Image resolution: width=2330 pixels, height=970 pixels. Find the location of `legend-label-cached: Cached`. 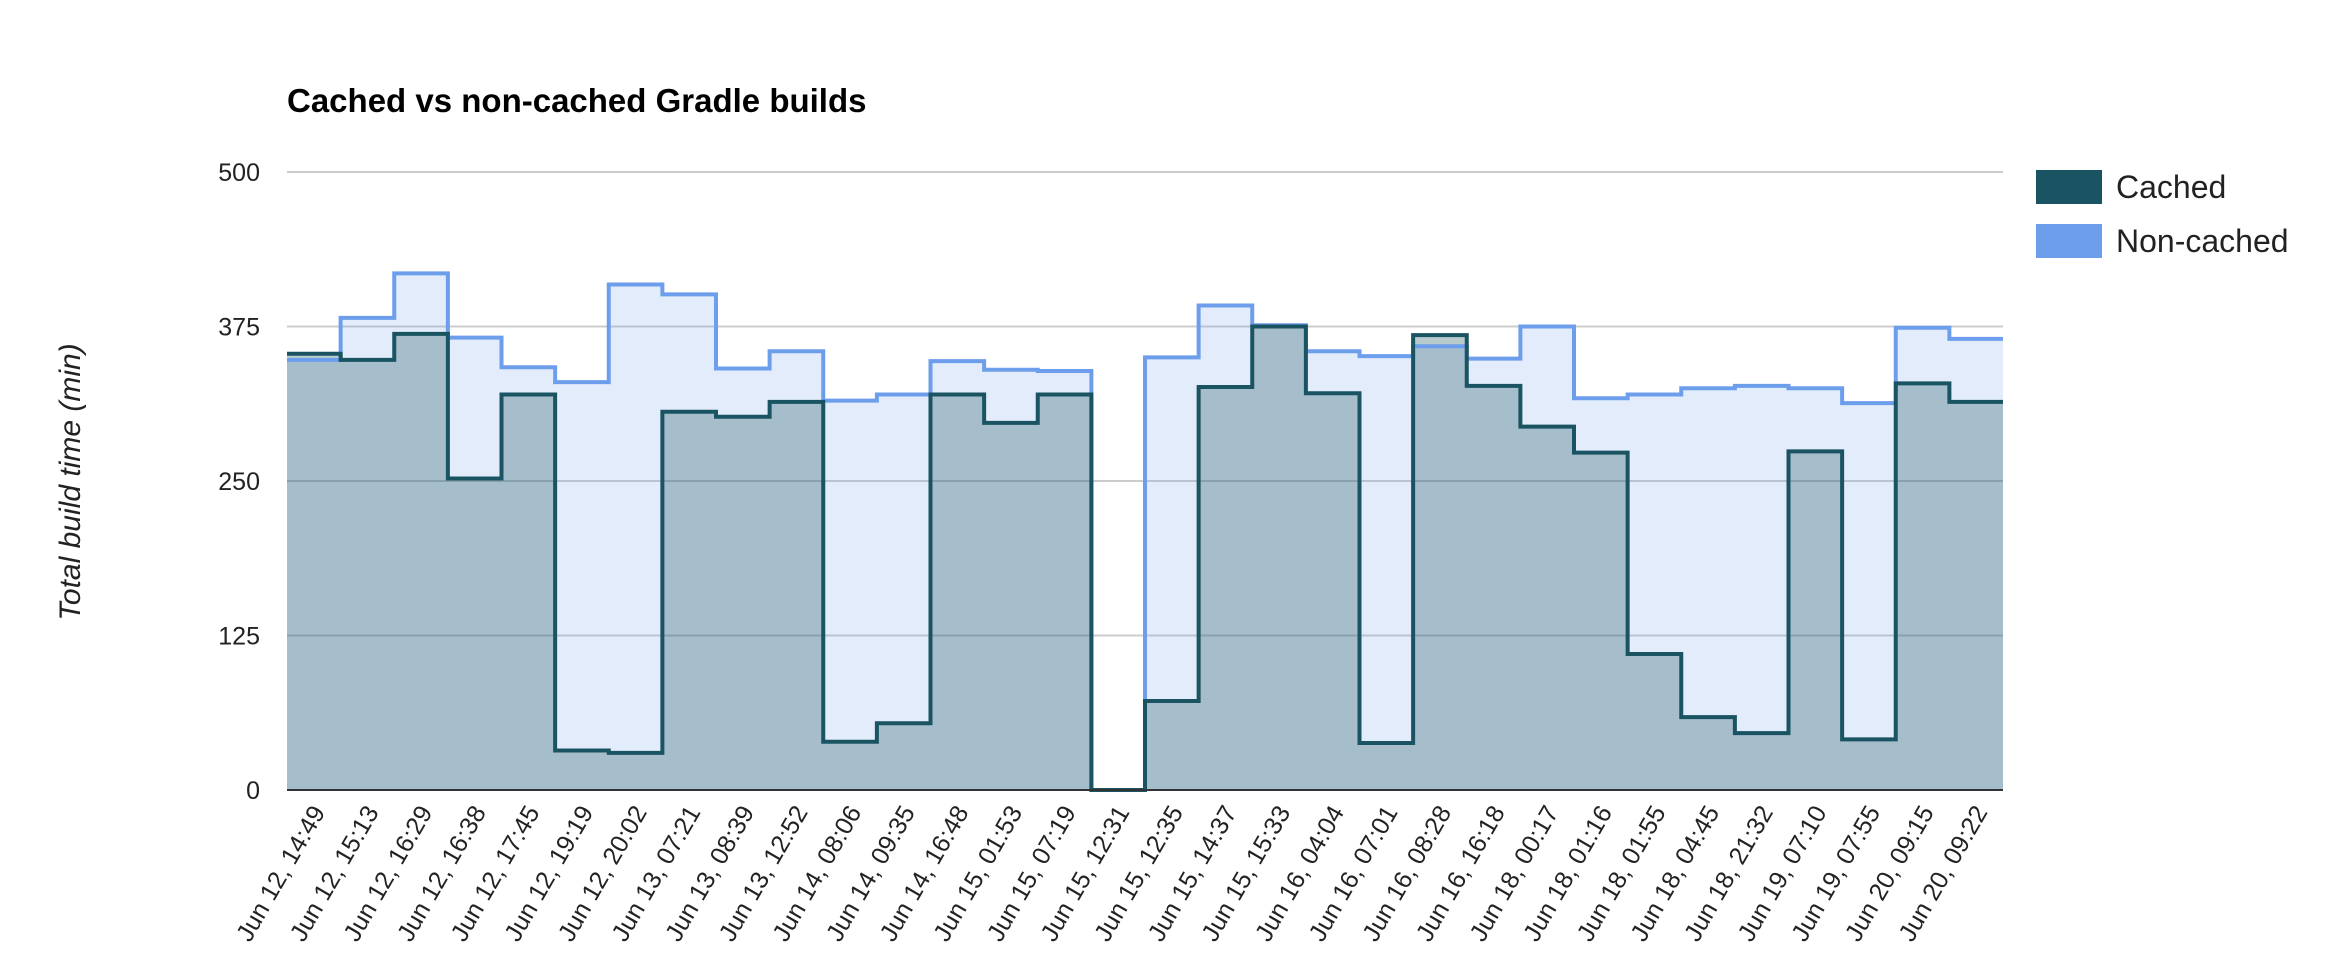

legend-label-cached: Cached is located at coordinates (2171, 187).